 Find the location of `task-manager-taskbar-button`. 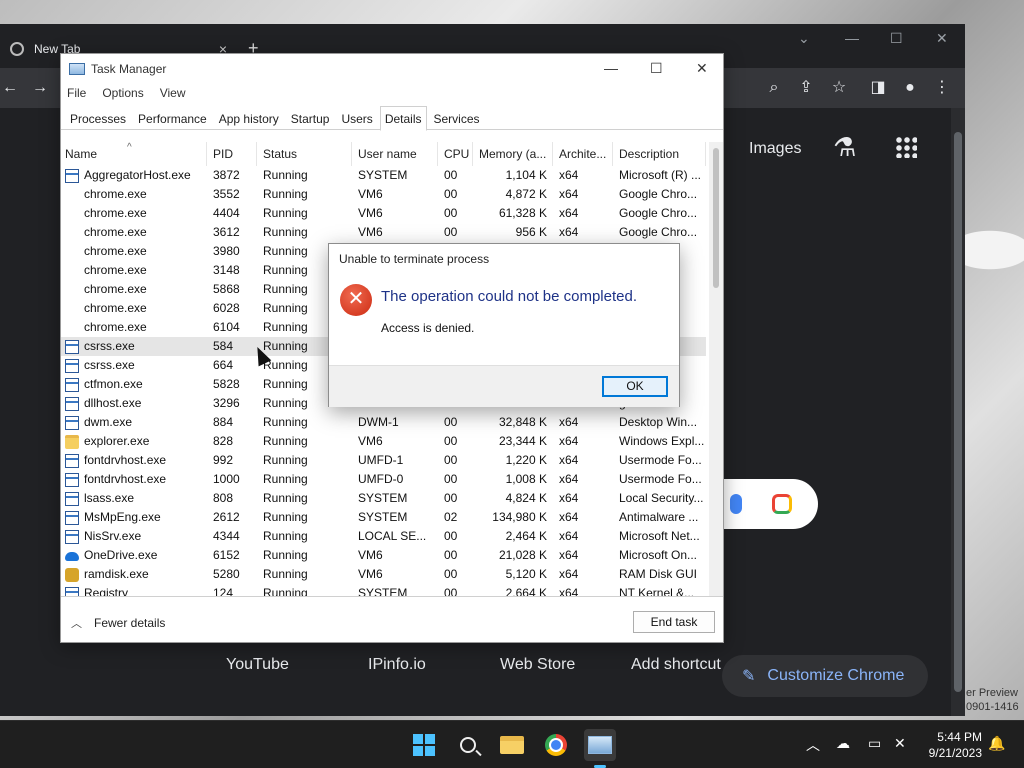

task-manager-taskbar-button is located at coordinates (600, 745).